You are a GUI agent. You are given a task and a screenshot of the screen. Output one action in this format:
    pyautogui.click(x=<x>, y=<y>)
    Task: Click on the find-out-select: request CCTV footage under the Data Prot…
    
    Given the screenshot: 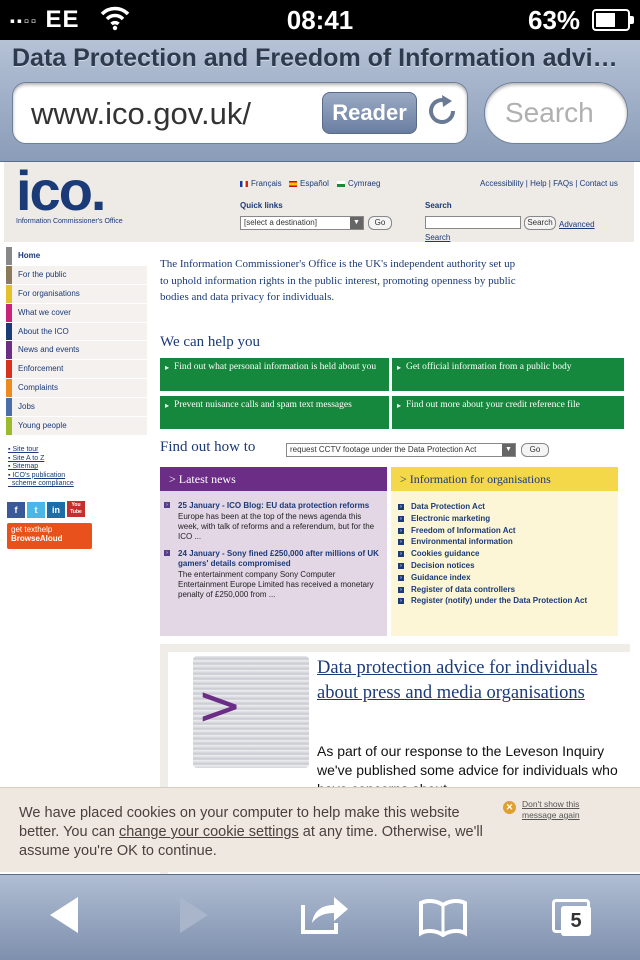 What is the action you would take?
    pyautogui.click(x=401, y=450)
    